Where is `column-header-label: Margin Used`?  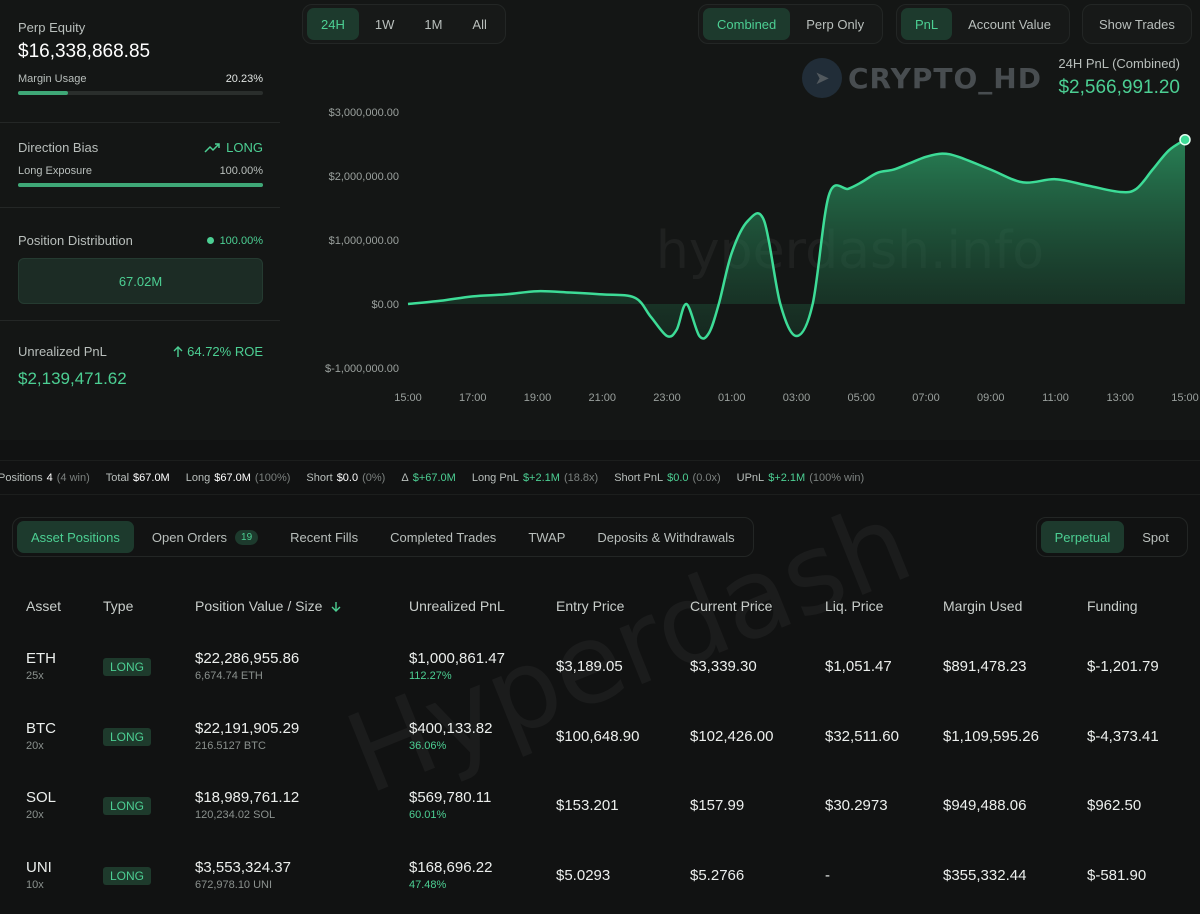
column-header-label: Margin Used is located at coordinates (983, 606).